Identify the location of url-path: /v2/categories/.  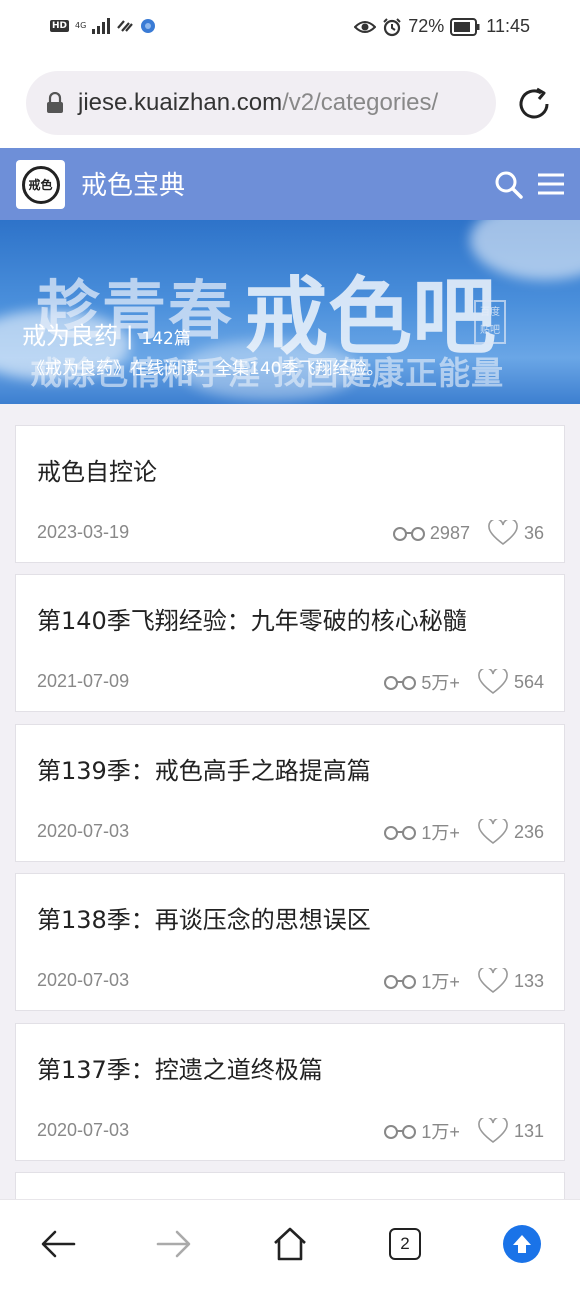
(360, 102).